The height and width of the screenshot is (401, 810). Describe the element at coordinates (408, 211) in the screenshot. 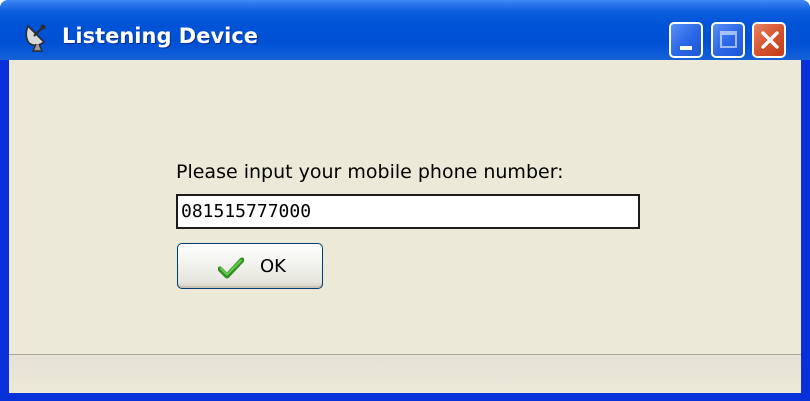

I see `phone-number-input` at that location.